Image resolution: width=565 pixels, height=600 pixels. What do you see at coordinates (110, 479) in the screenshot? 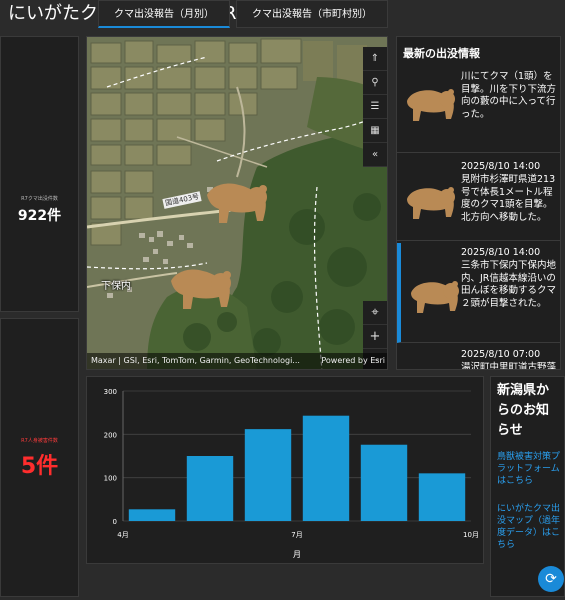
I see `y-tick-label: 100` at bounding box center [110, 479].